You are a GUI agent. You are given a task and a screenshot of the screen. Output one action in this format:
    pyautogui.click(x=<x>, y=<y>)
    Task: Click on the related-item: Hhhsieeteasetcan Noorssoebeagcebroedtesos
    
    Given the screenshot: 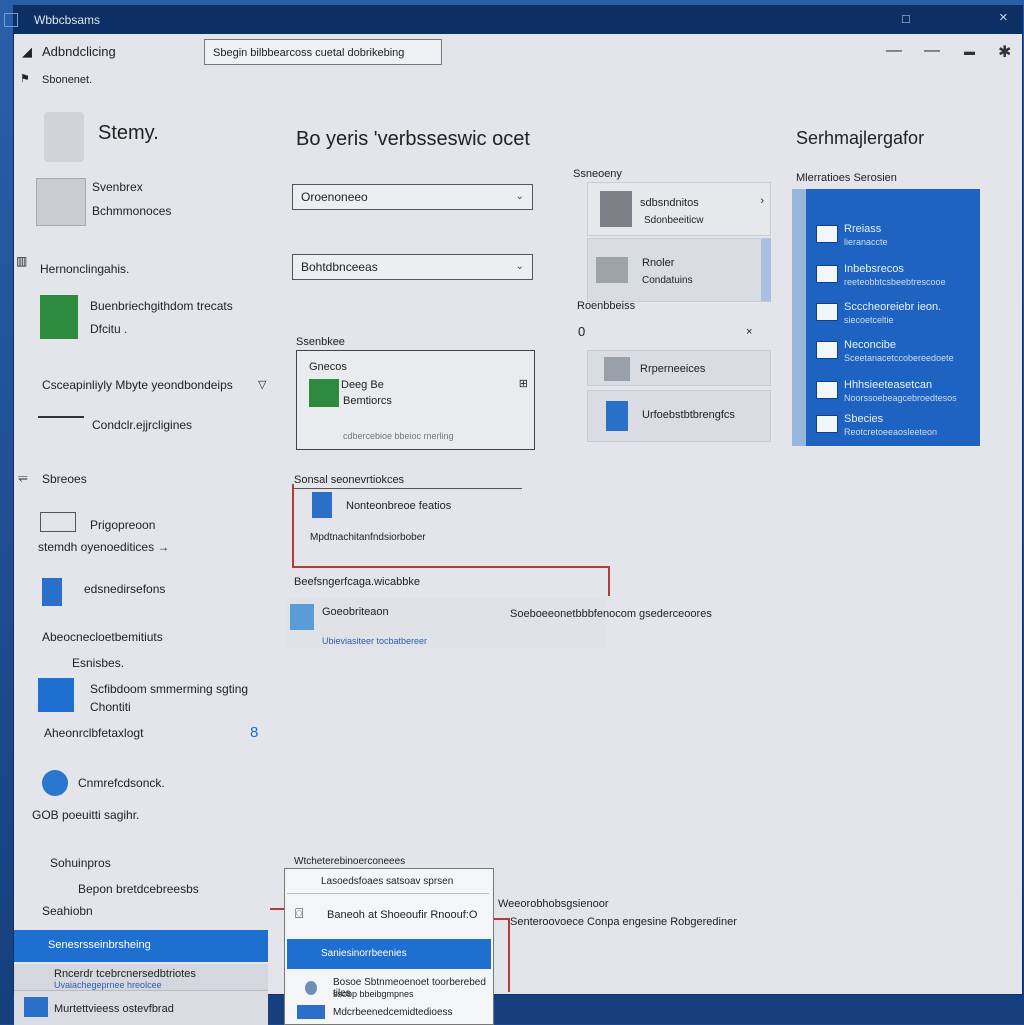 What is the action you would take?
    pyautogui.click(x=886, y=391)
    